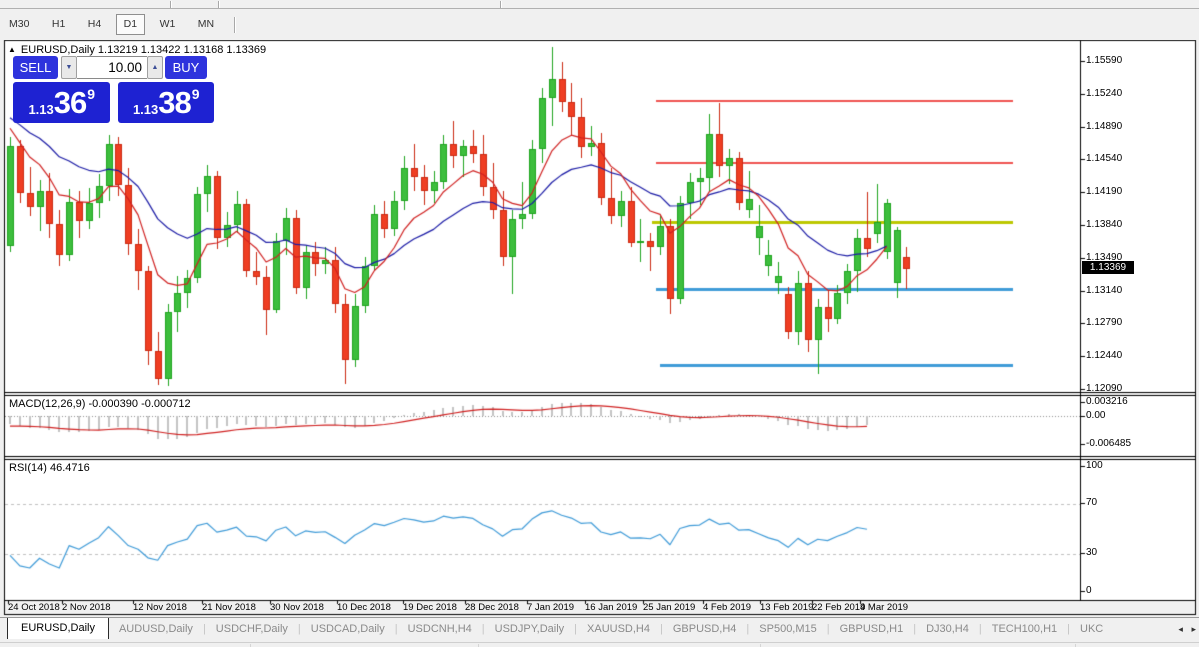 The image size is (1199, 647). Describe the element at coordinates (1104, 93) in the screenshot. I see `price-axis-label: 1.15240` at that location.